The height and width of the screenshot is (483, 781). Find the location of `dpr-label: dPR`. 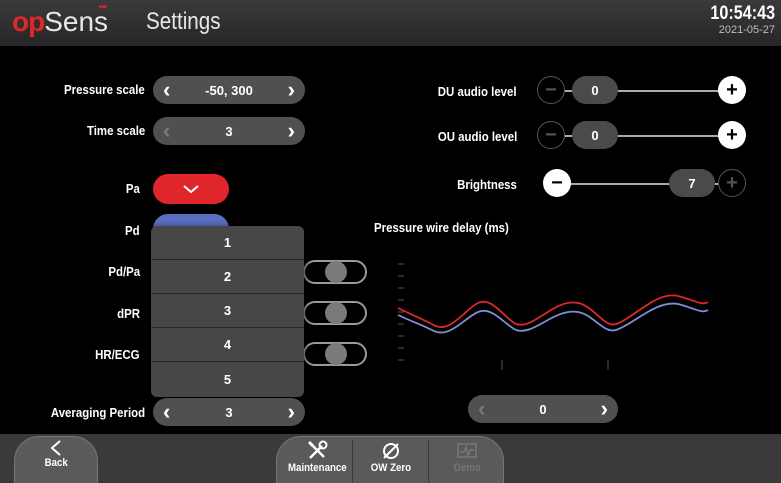

dpr-label: dPR is located at coordinates (128, 313).